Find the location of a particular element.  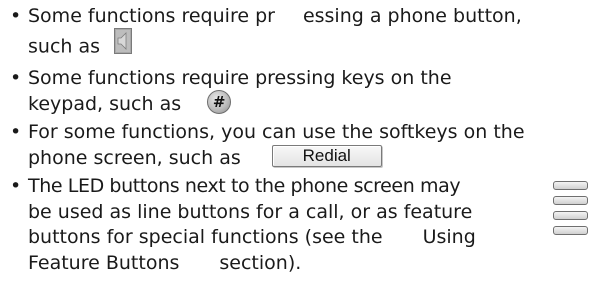

text-fragment: keypad, such as is located at coordinates (105, 103).